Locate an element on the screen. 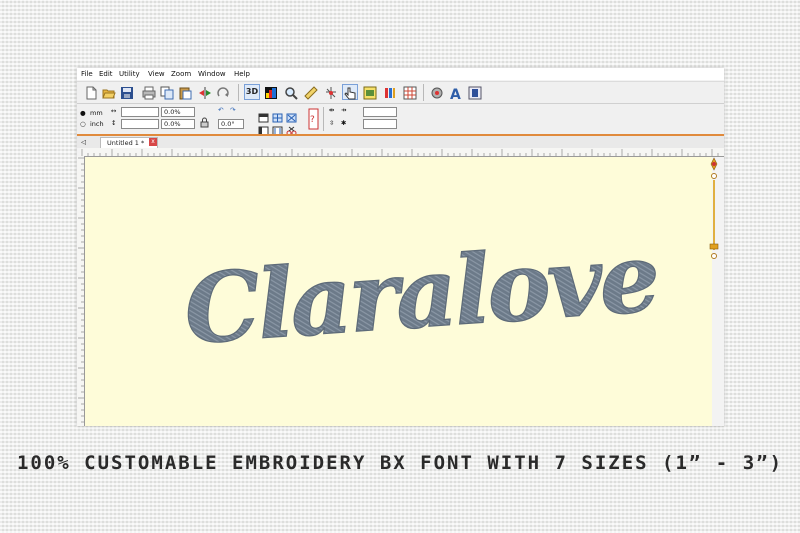 This screenshot has height=533, width=800. measure-button is located at coordinates (311, 92).